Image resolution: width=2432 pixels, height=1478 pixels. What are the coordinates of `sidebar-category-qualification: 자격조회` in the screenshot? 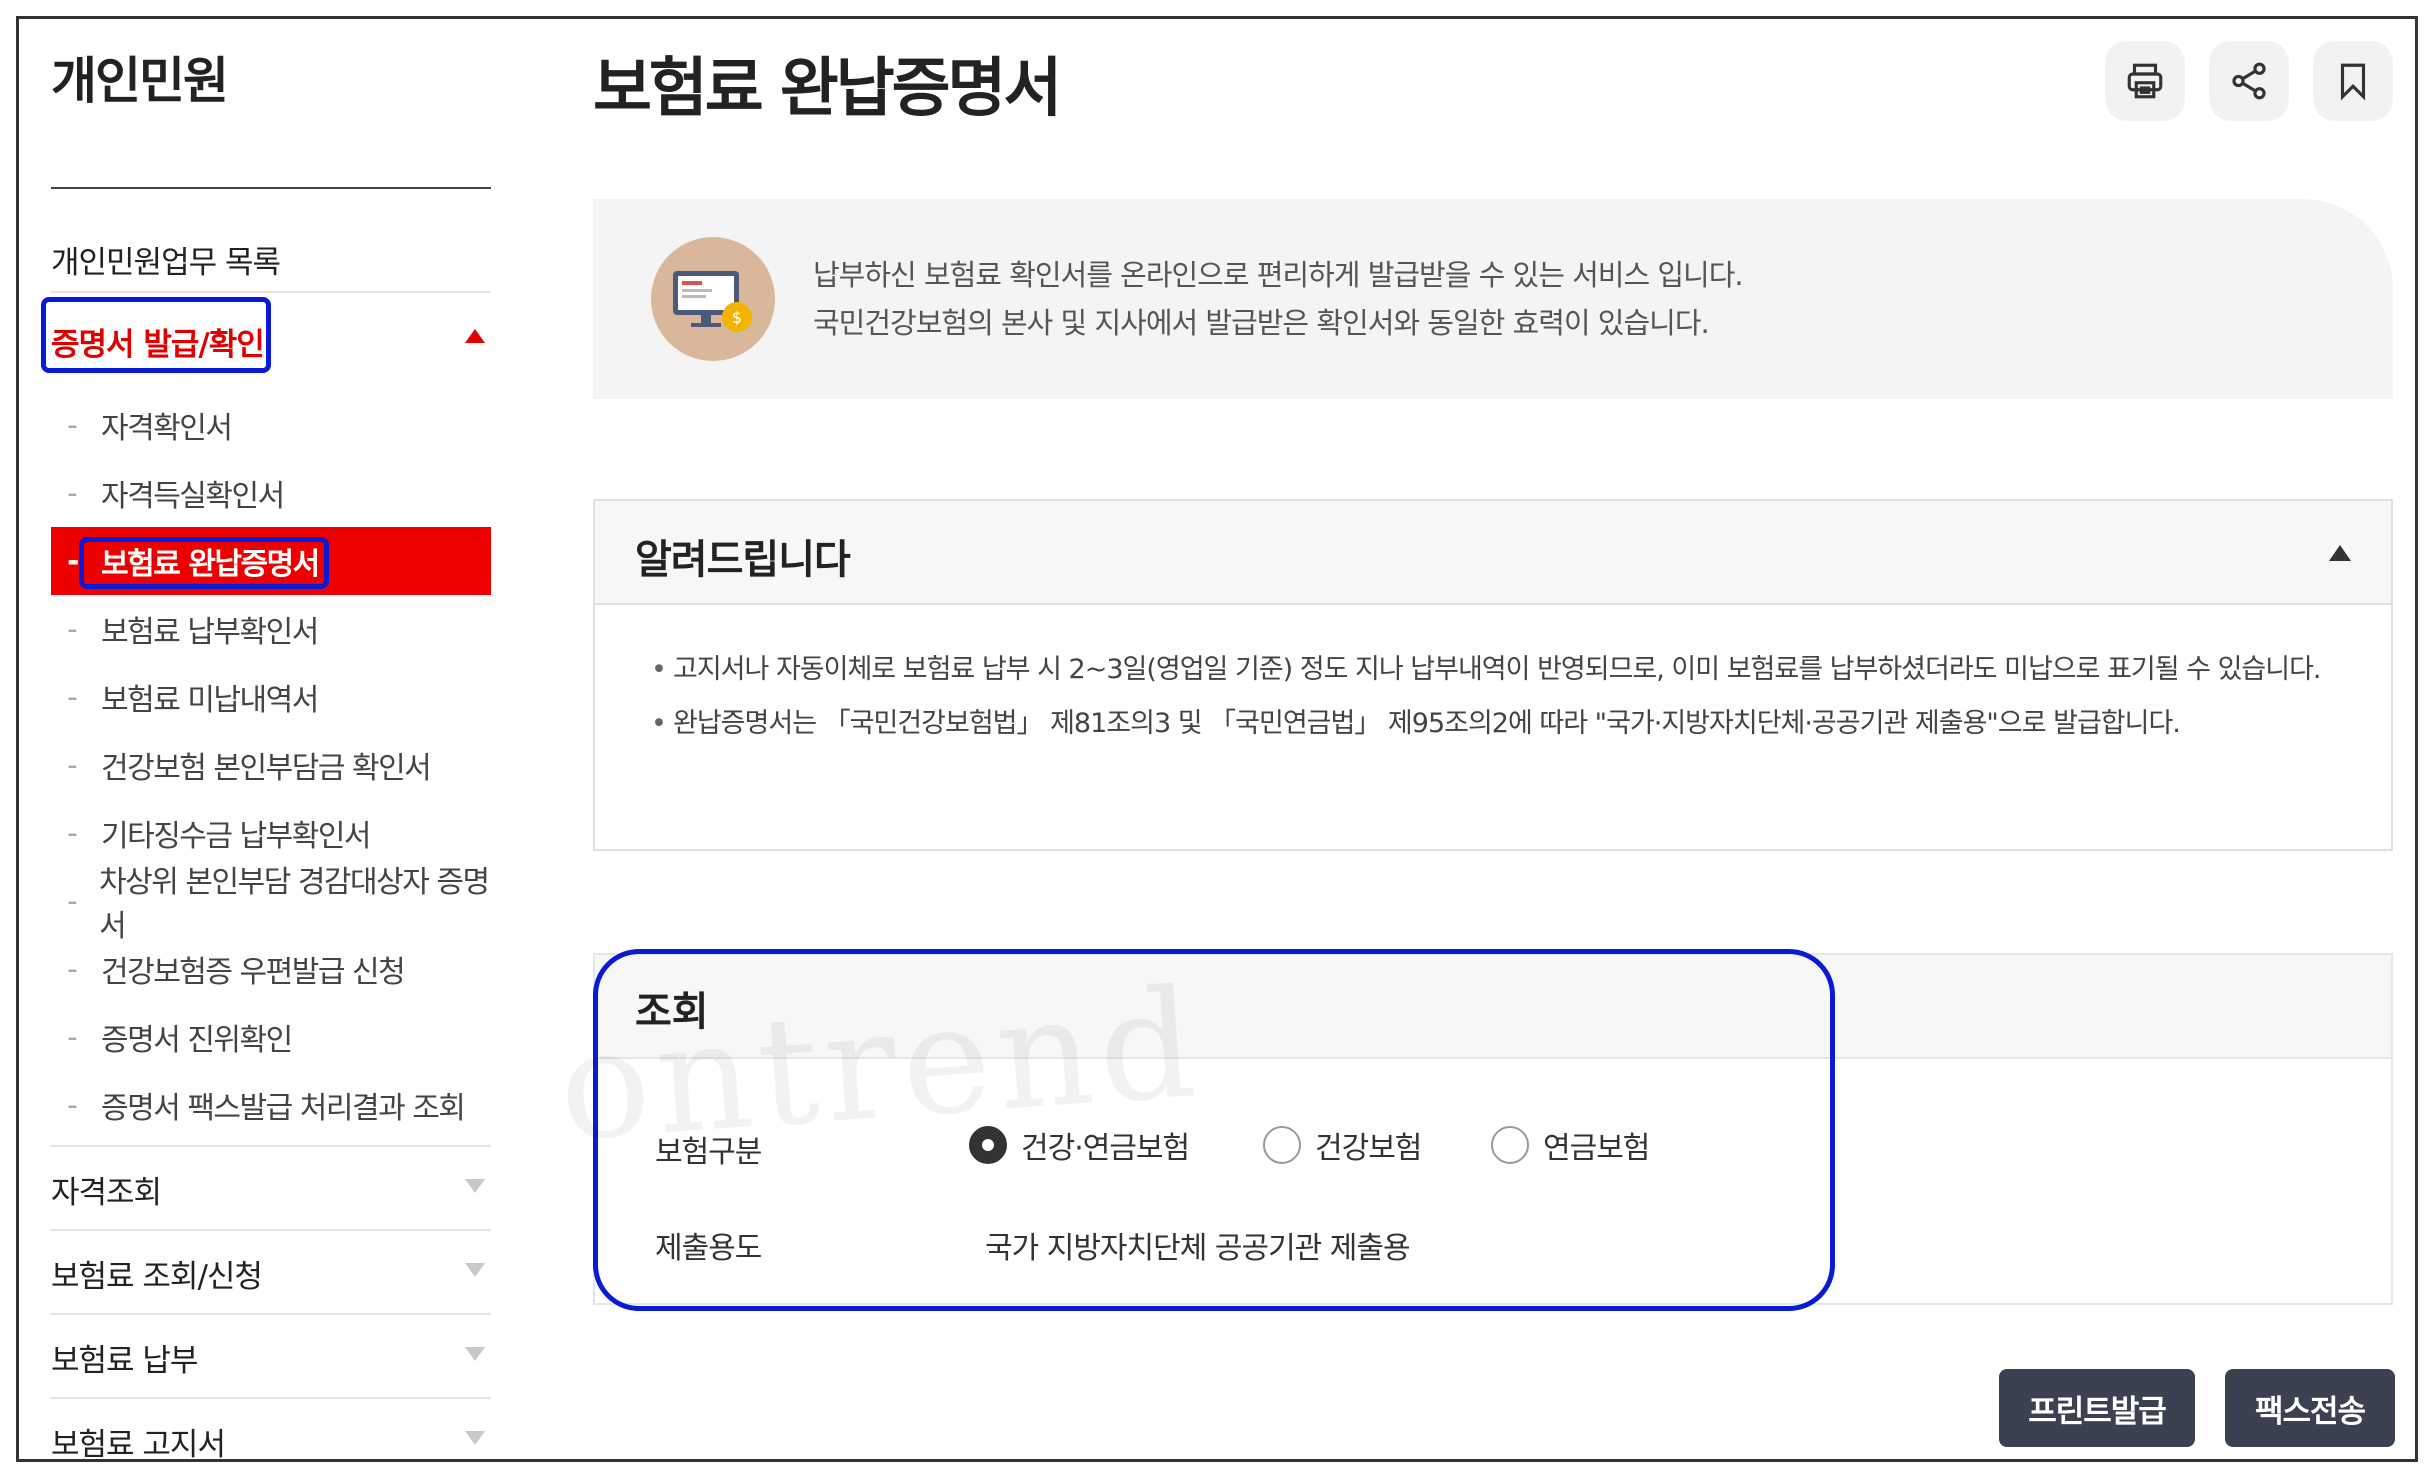 It's located at (106, 1189).